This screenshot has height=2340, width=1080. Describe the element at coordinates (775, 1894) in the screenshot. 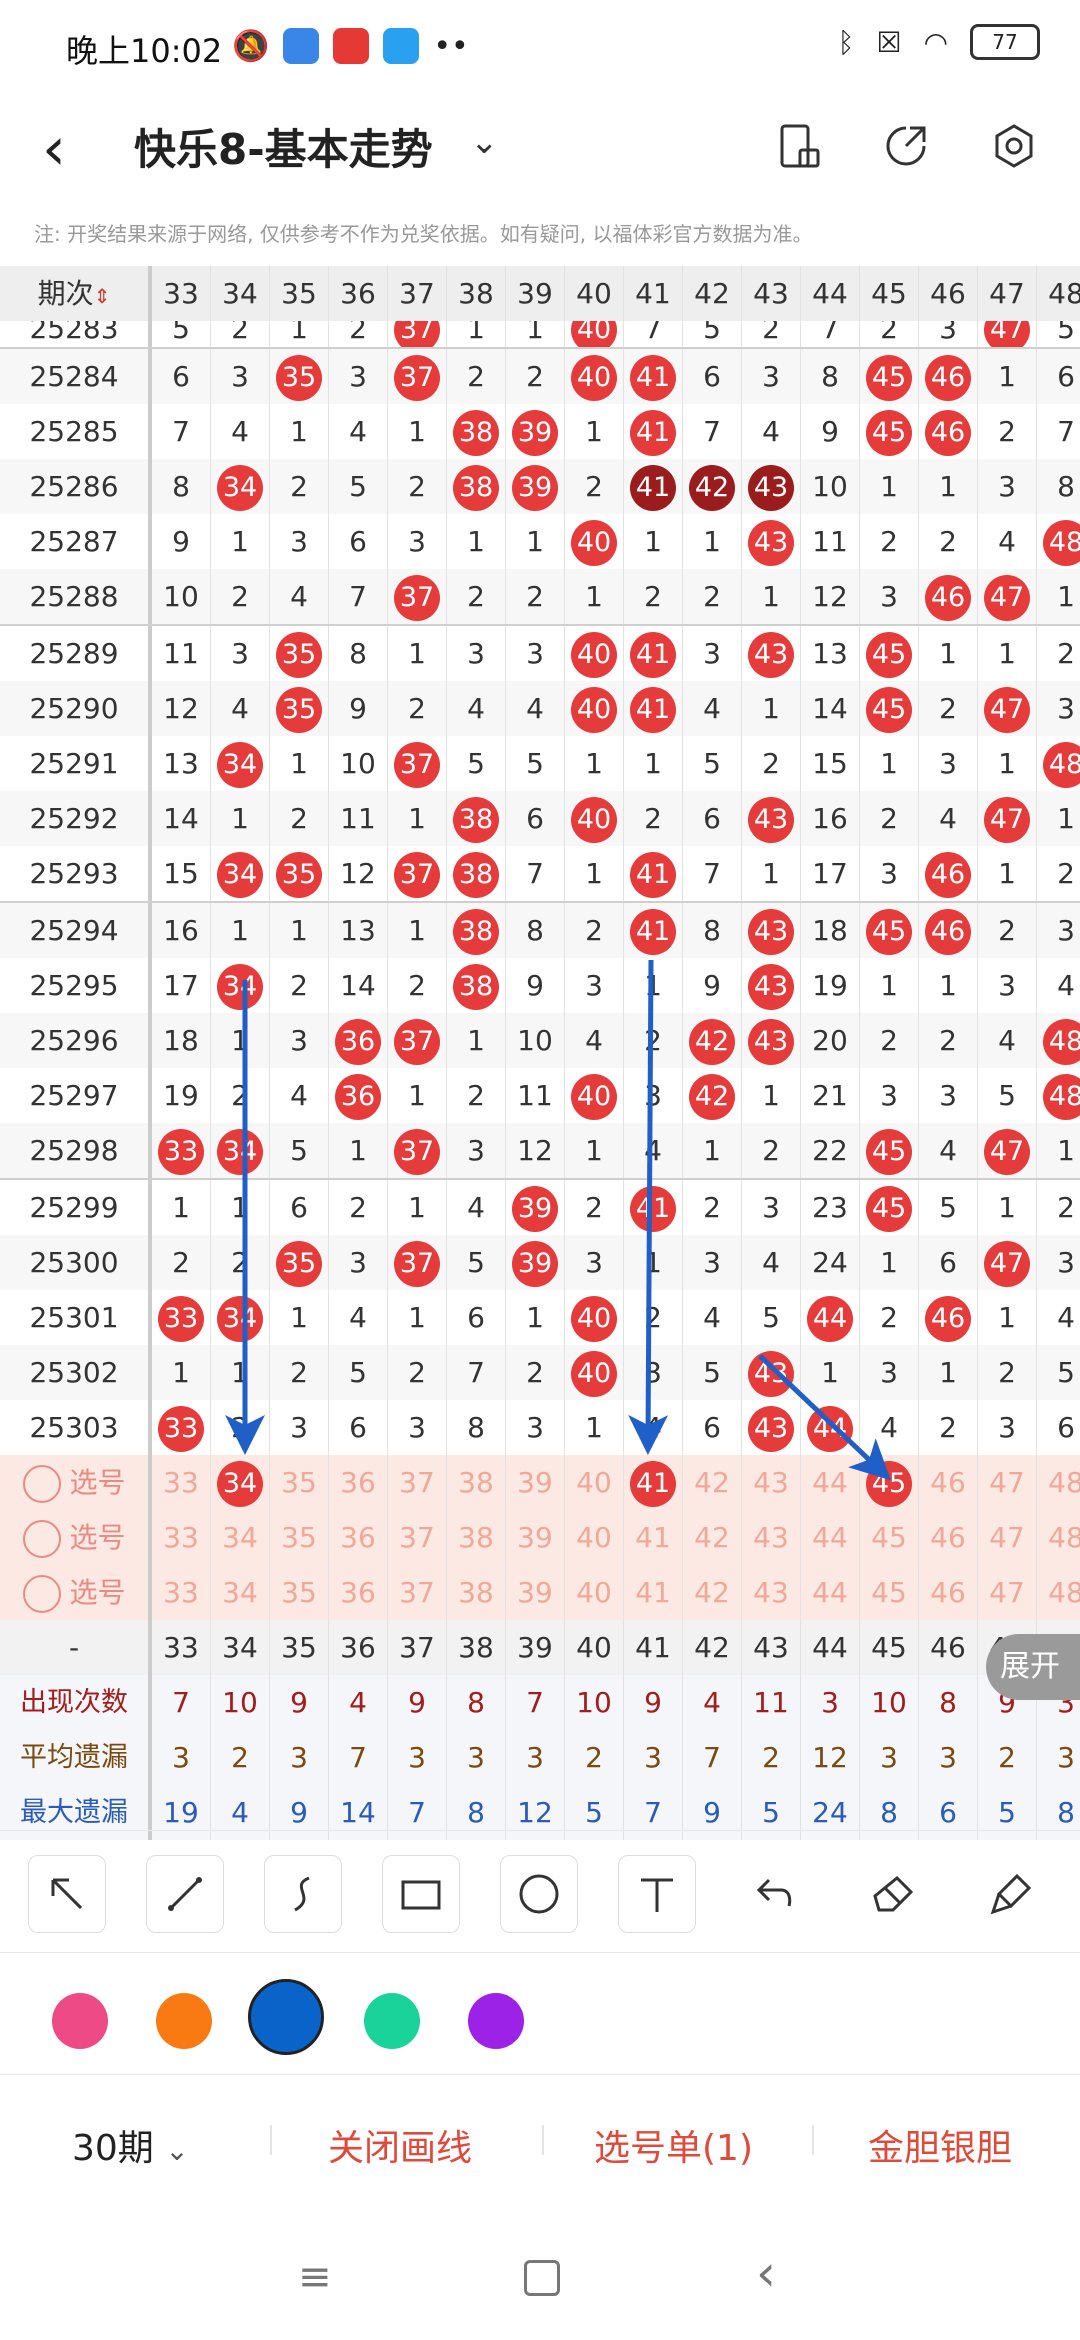

I see `undo-tool-icon` at that location.